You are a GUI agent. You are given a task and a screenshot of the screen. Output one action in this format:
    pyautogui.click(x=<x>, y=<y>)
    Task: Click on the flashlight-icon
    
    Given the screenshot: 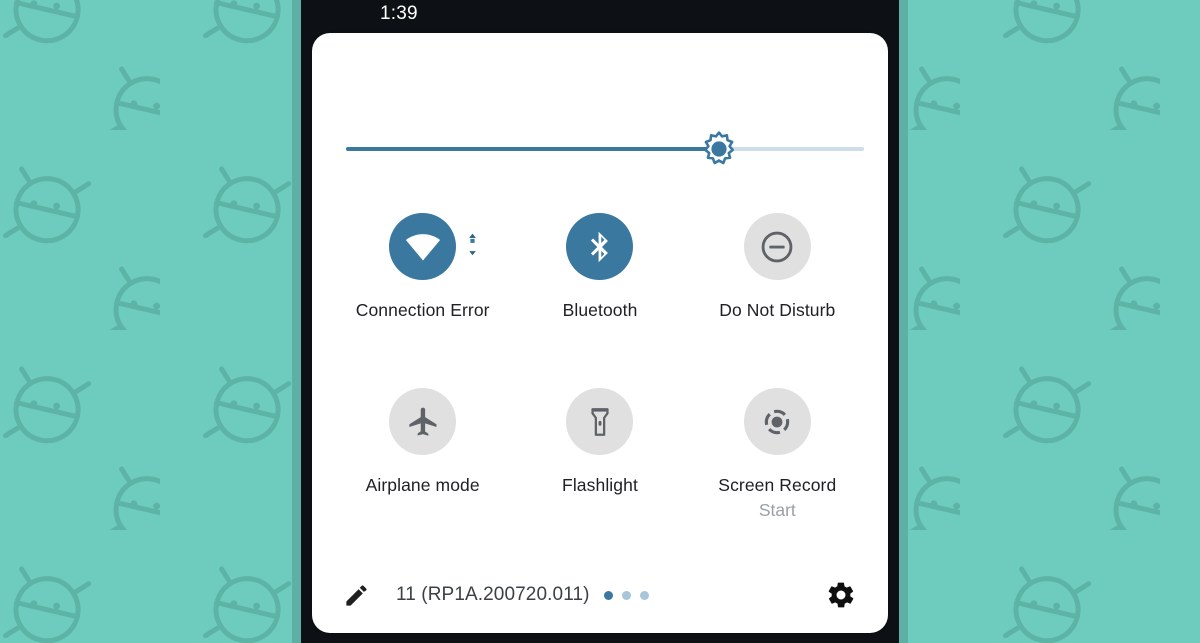 What is the action you would take?
    pyautogui.click(x=600, y=421)
    